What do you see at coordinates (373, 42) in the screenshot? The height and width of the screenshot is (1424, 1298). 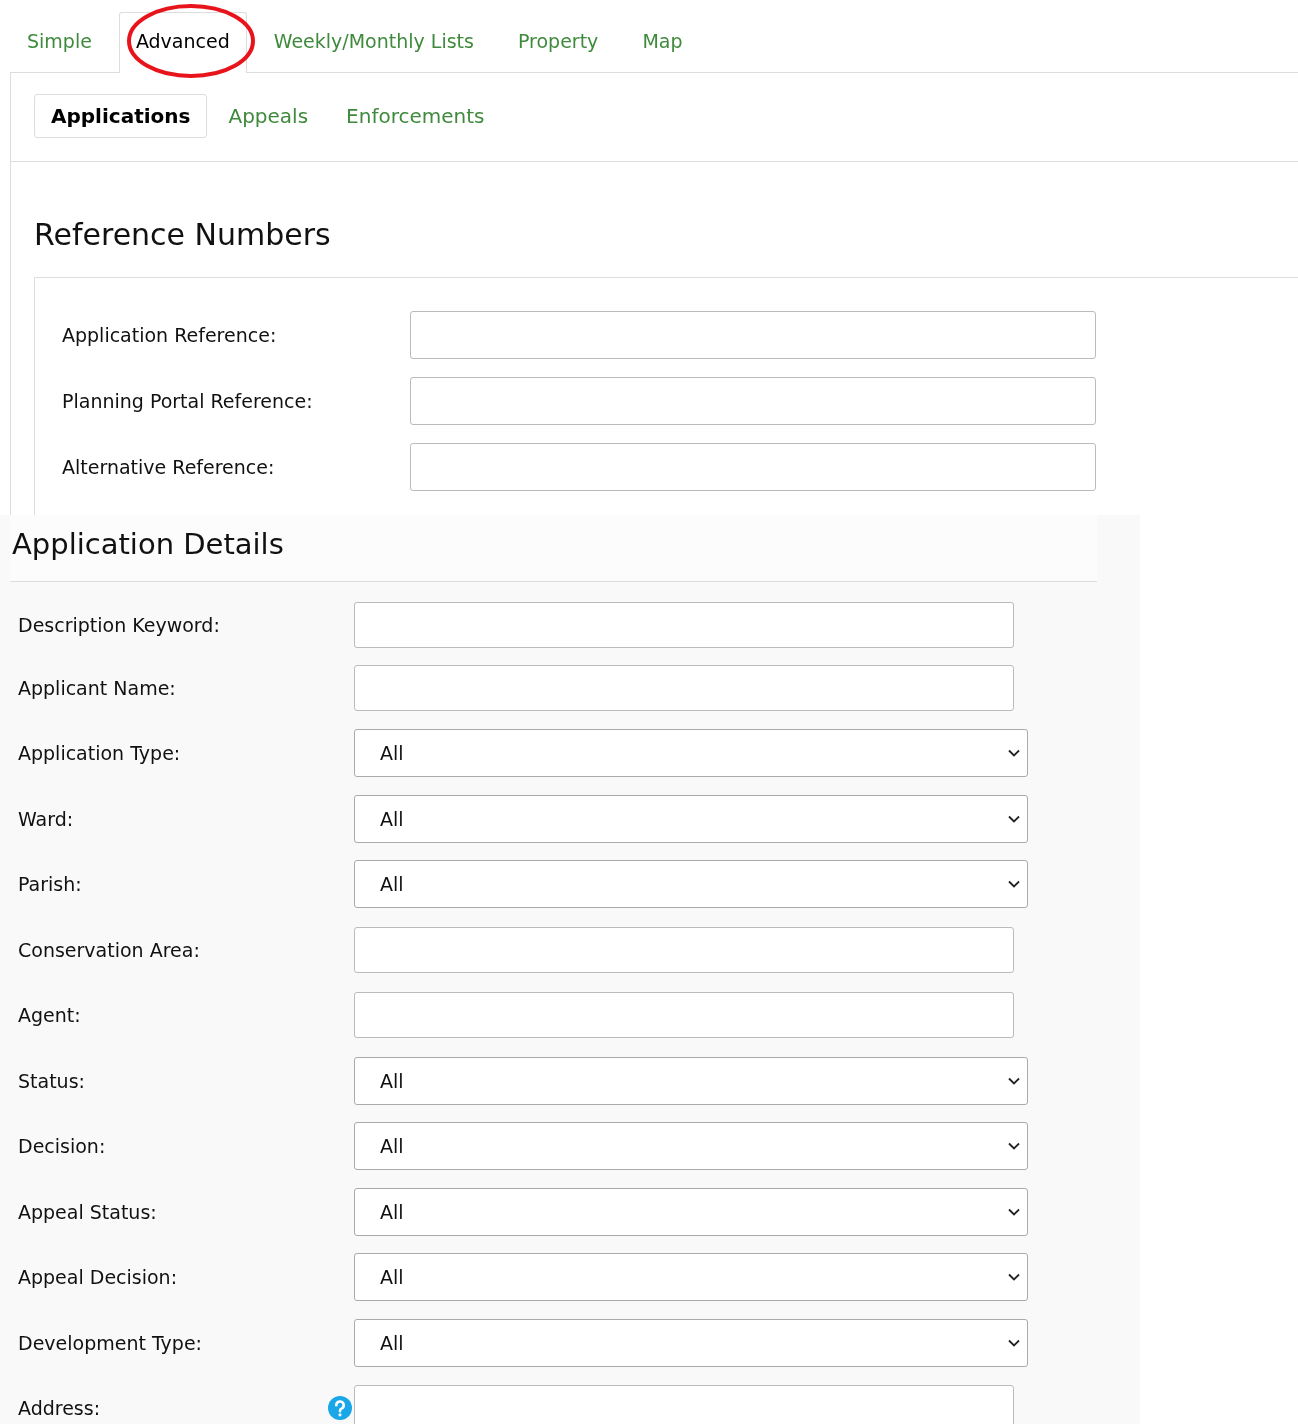 I see `tab: Weekly/Monthly Lists` at bounding box center [373, 42].